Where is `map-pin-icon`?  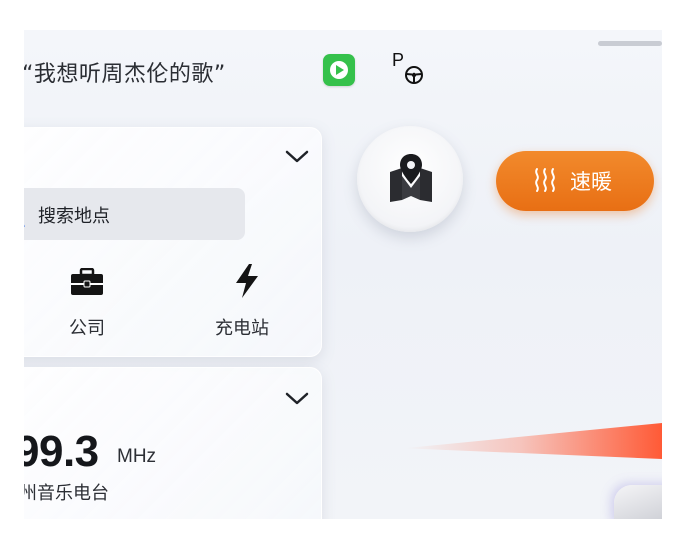 map-pin-icon is located at coordinates (411, 178).